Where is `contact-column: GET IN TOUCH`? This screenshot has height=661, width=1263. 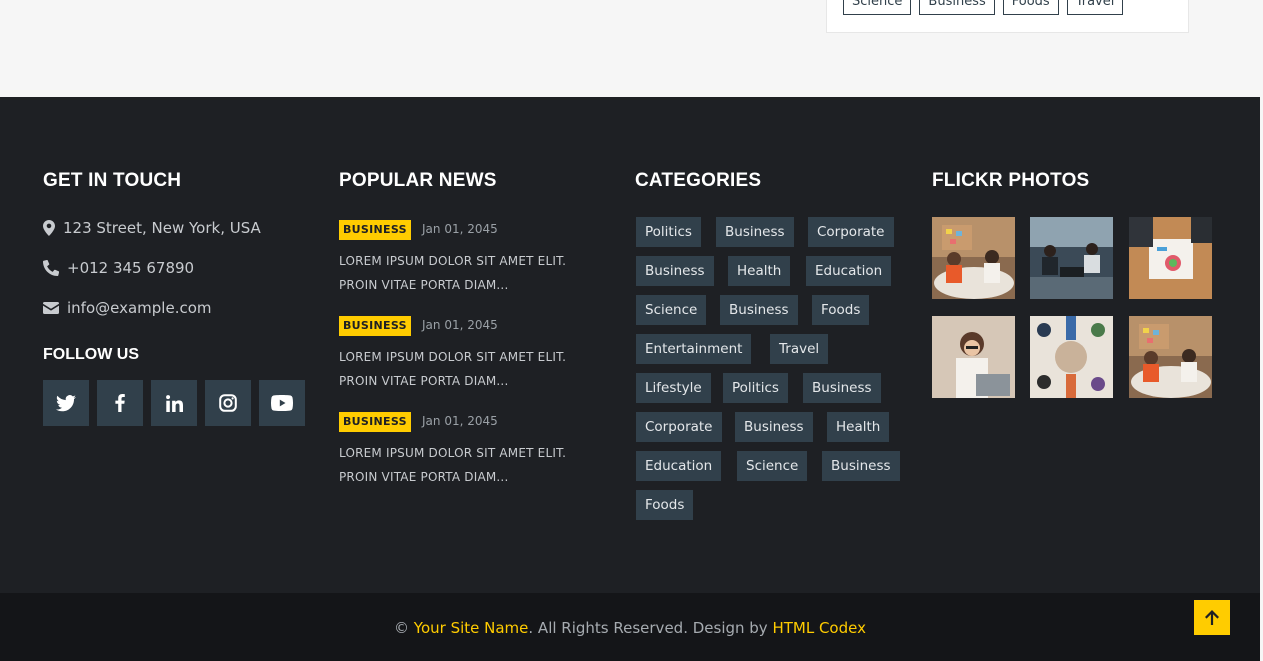 contact-column: GET IN TOUCH is located at coordinates (112, 180).